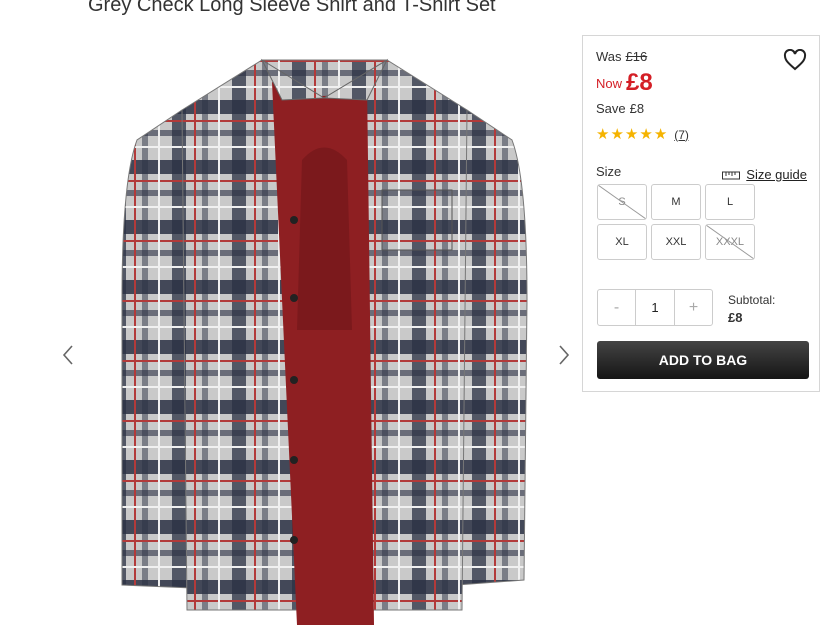 The height and width of the screenshot is (629, 824). I want to click on size-option-s: S, so click(622, 202).